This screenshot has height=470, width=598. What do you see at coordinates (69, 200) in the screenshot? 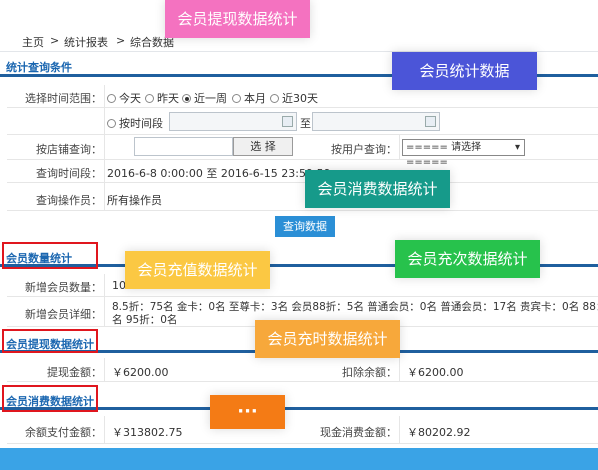
I see `operator-label: 查询操作员：` at bounding box center [69, 200].